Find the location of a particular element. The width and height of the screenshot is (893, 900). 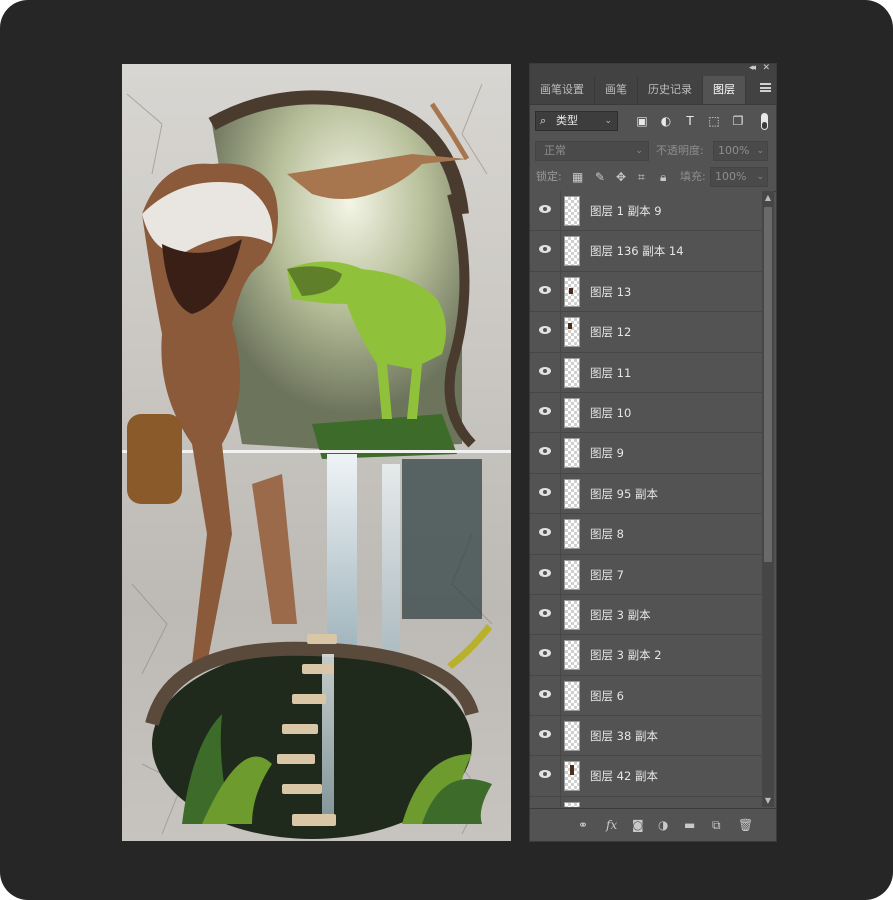

trash-icon: 🗑︎ is located at coordinates (745, 825).